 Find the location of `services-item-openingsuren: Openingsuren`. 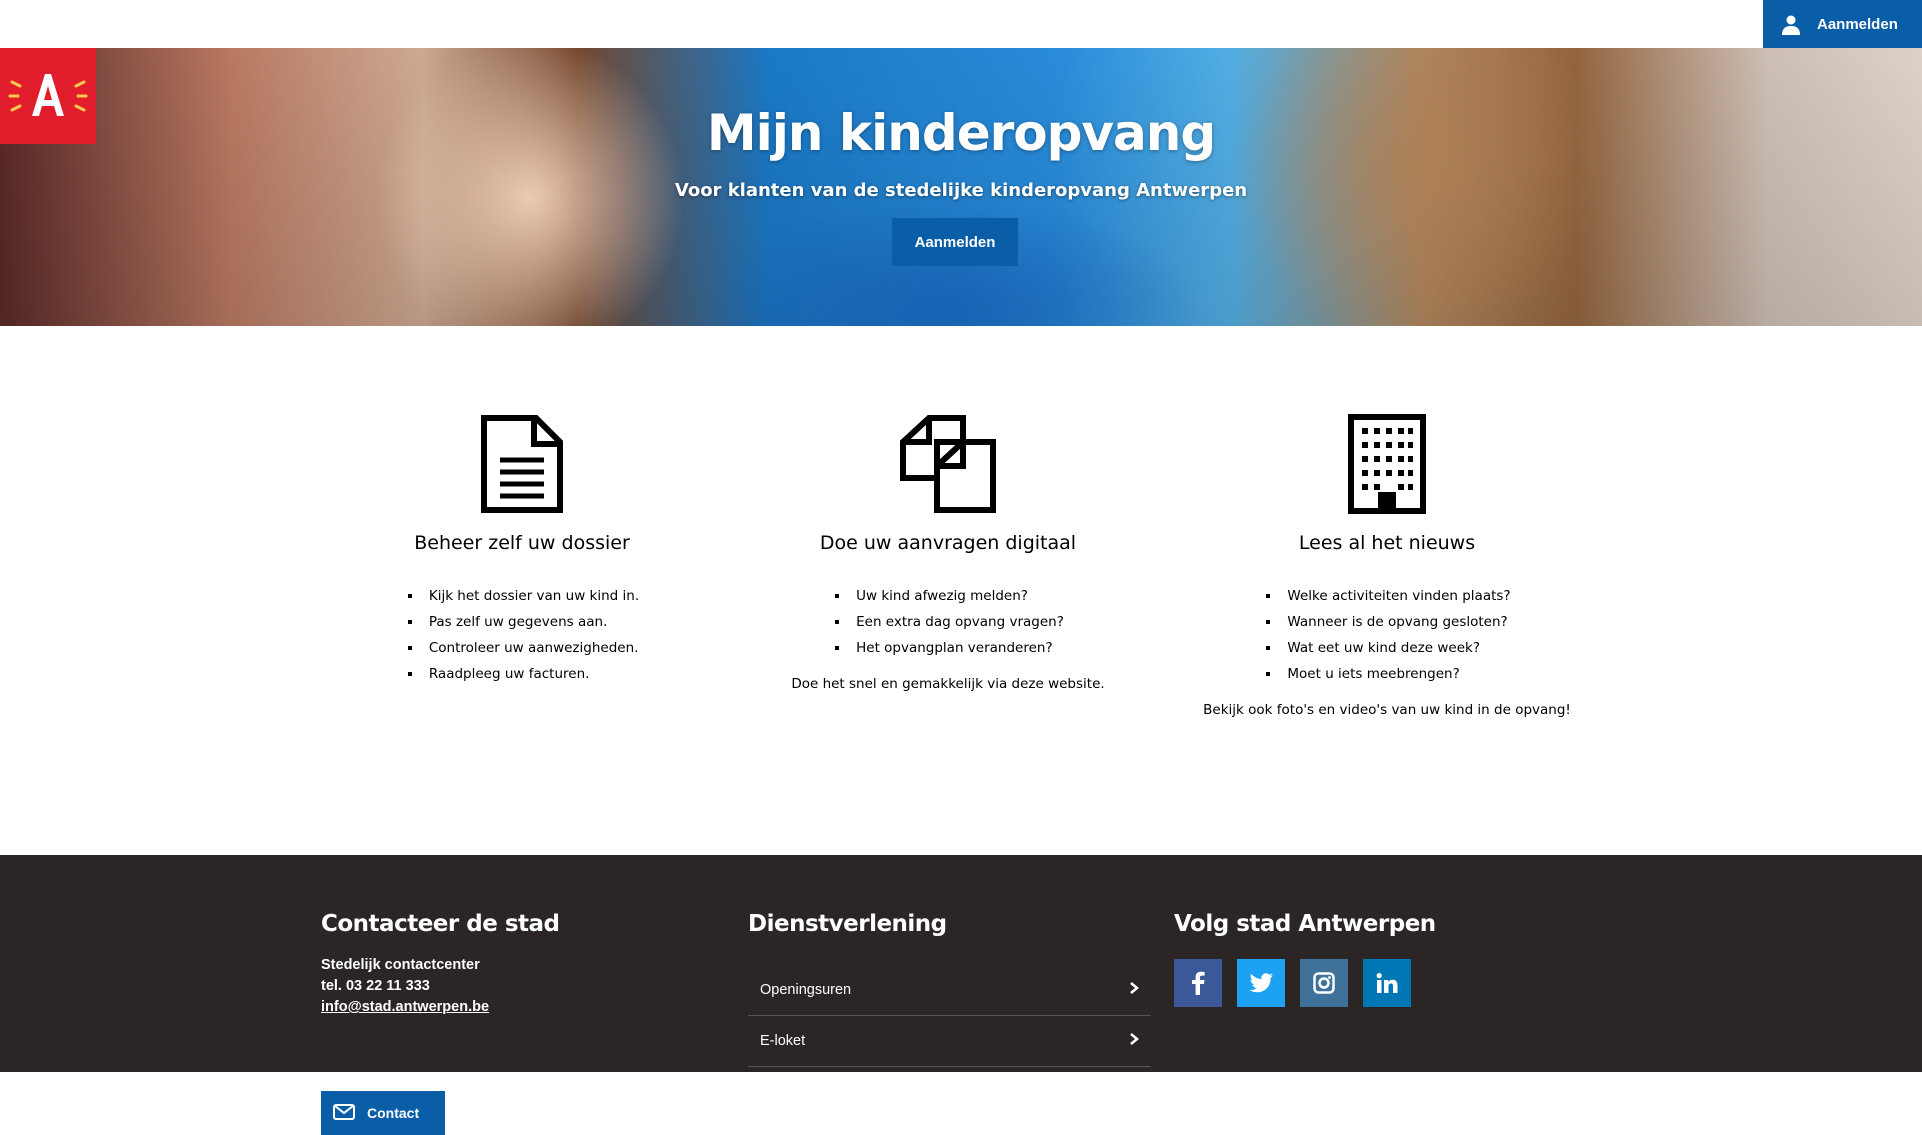

services-item-openingsuren: Openingsuren is located at coordinates (949, 990).